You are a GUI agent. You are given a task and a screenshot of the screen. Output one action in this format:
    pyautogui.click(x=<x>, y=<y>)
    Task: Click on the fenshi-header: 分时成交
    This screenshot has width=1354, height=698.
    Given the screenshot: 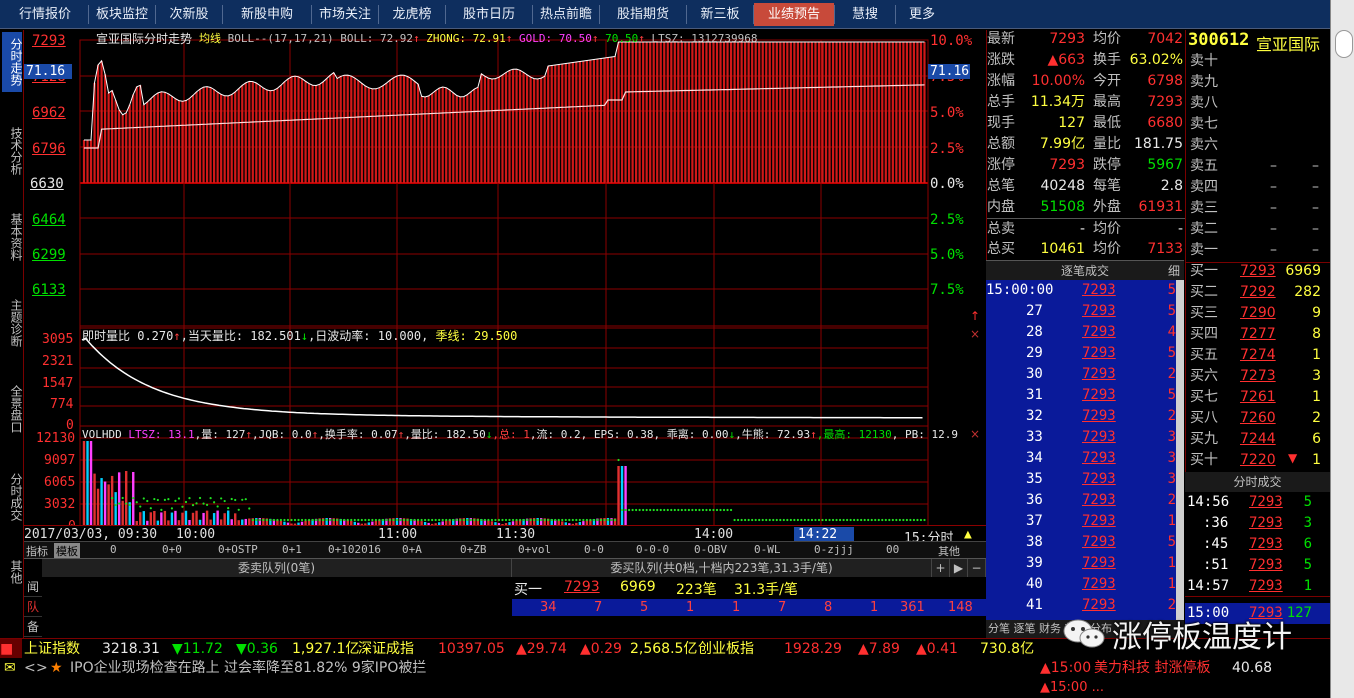 What is the action you would take?
    pyautogui.click(x=1257, y=482)
    